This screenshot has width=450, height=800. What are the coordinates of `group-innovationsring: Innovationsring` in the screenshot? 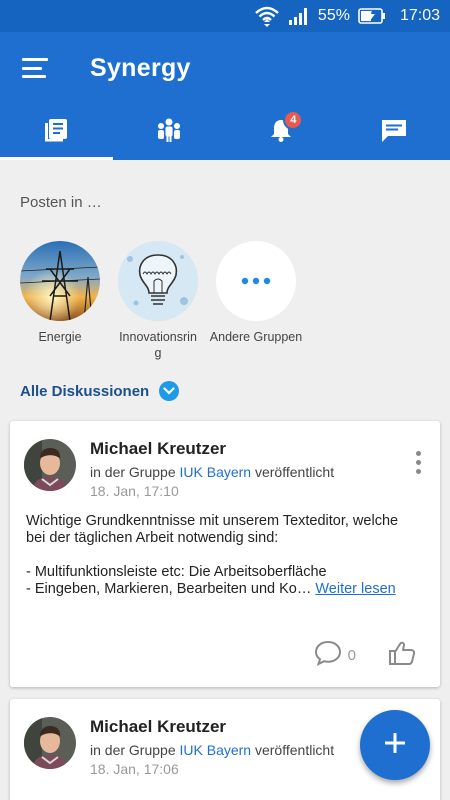 It's located at (158, 301).